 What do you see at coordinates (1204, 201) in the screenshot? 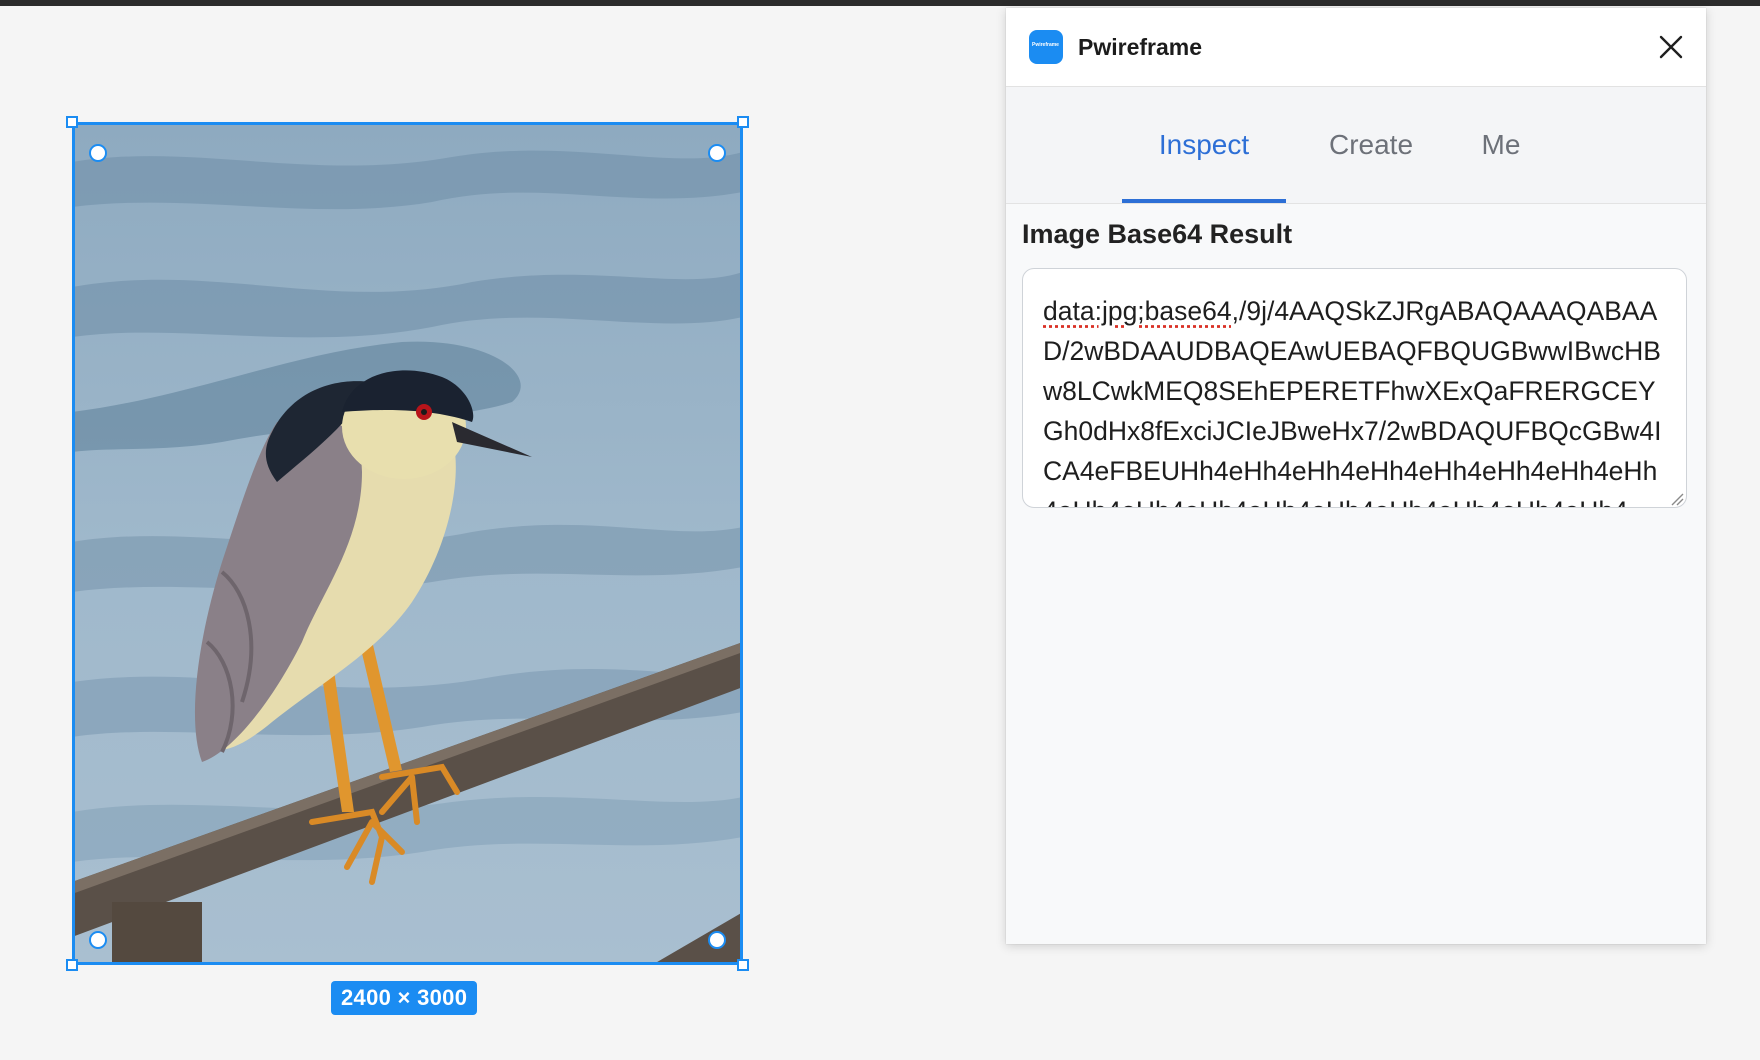
I see `active-tab-indicator` at bounding box center [1204, 201].